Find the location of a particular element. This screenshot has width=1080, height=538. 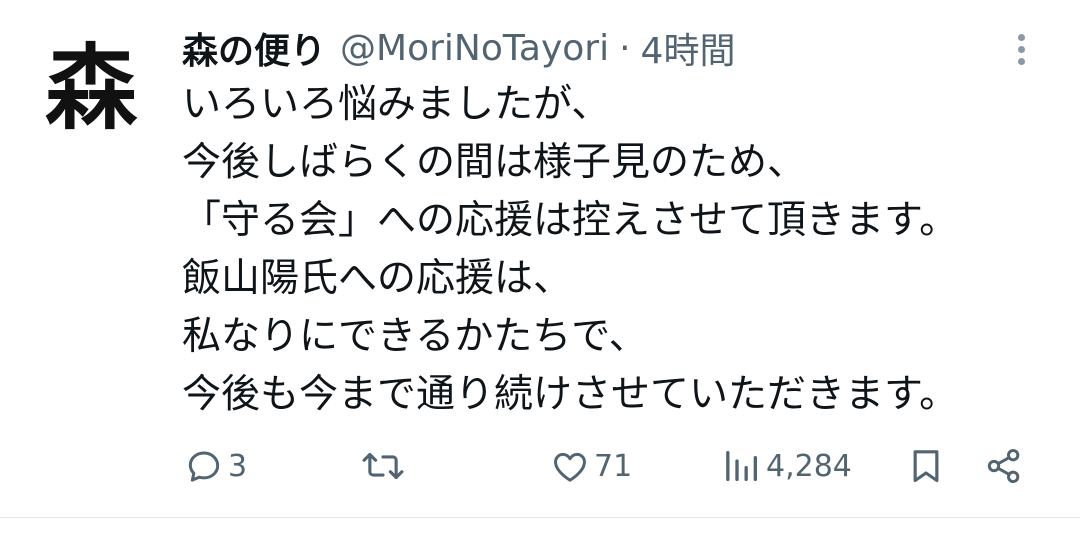

like-button: 71 is located at coordinates (591, 466).